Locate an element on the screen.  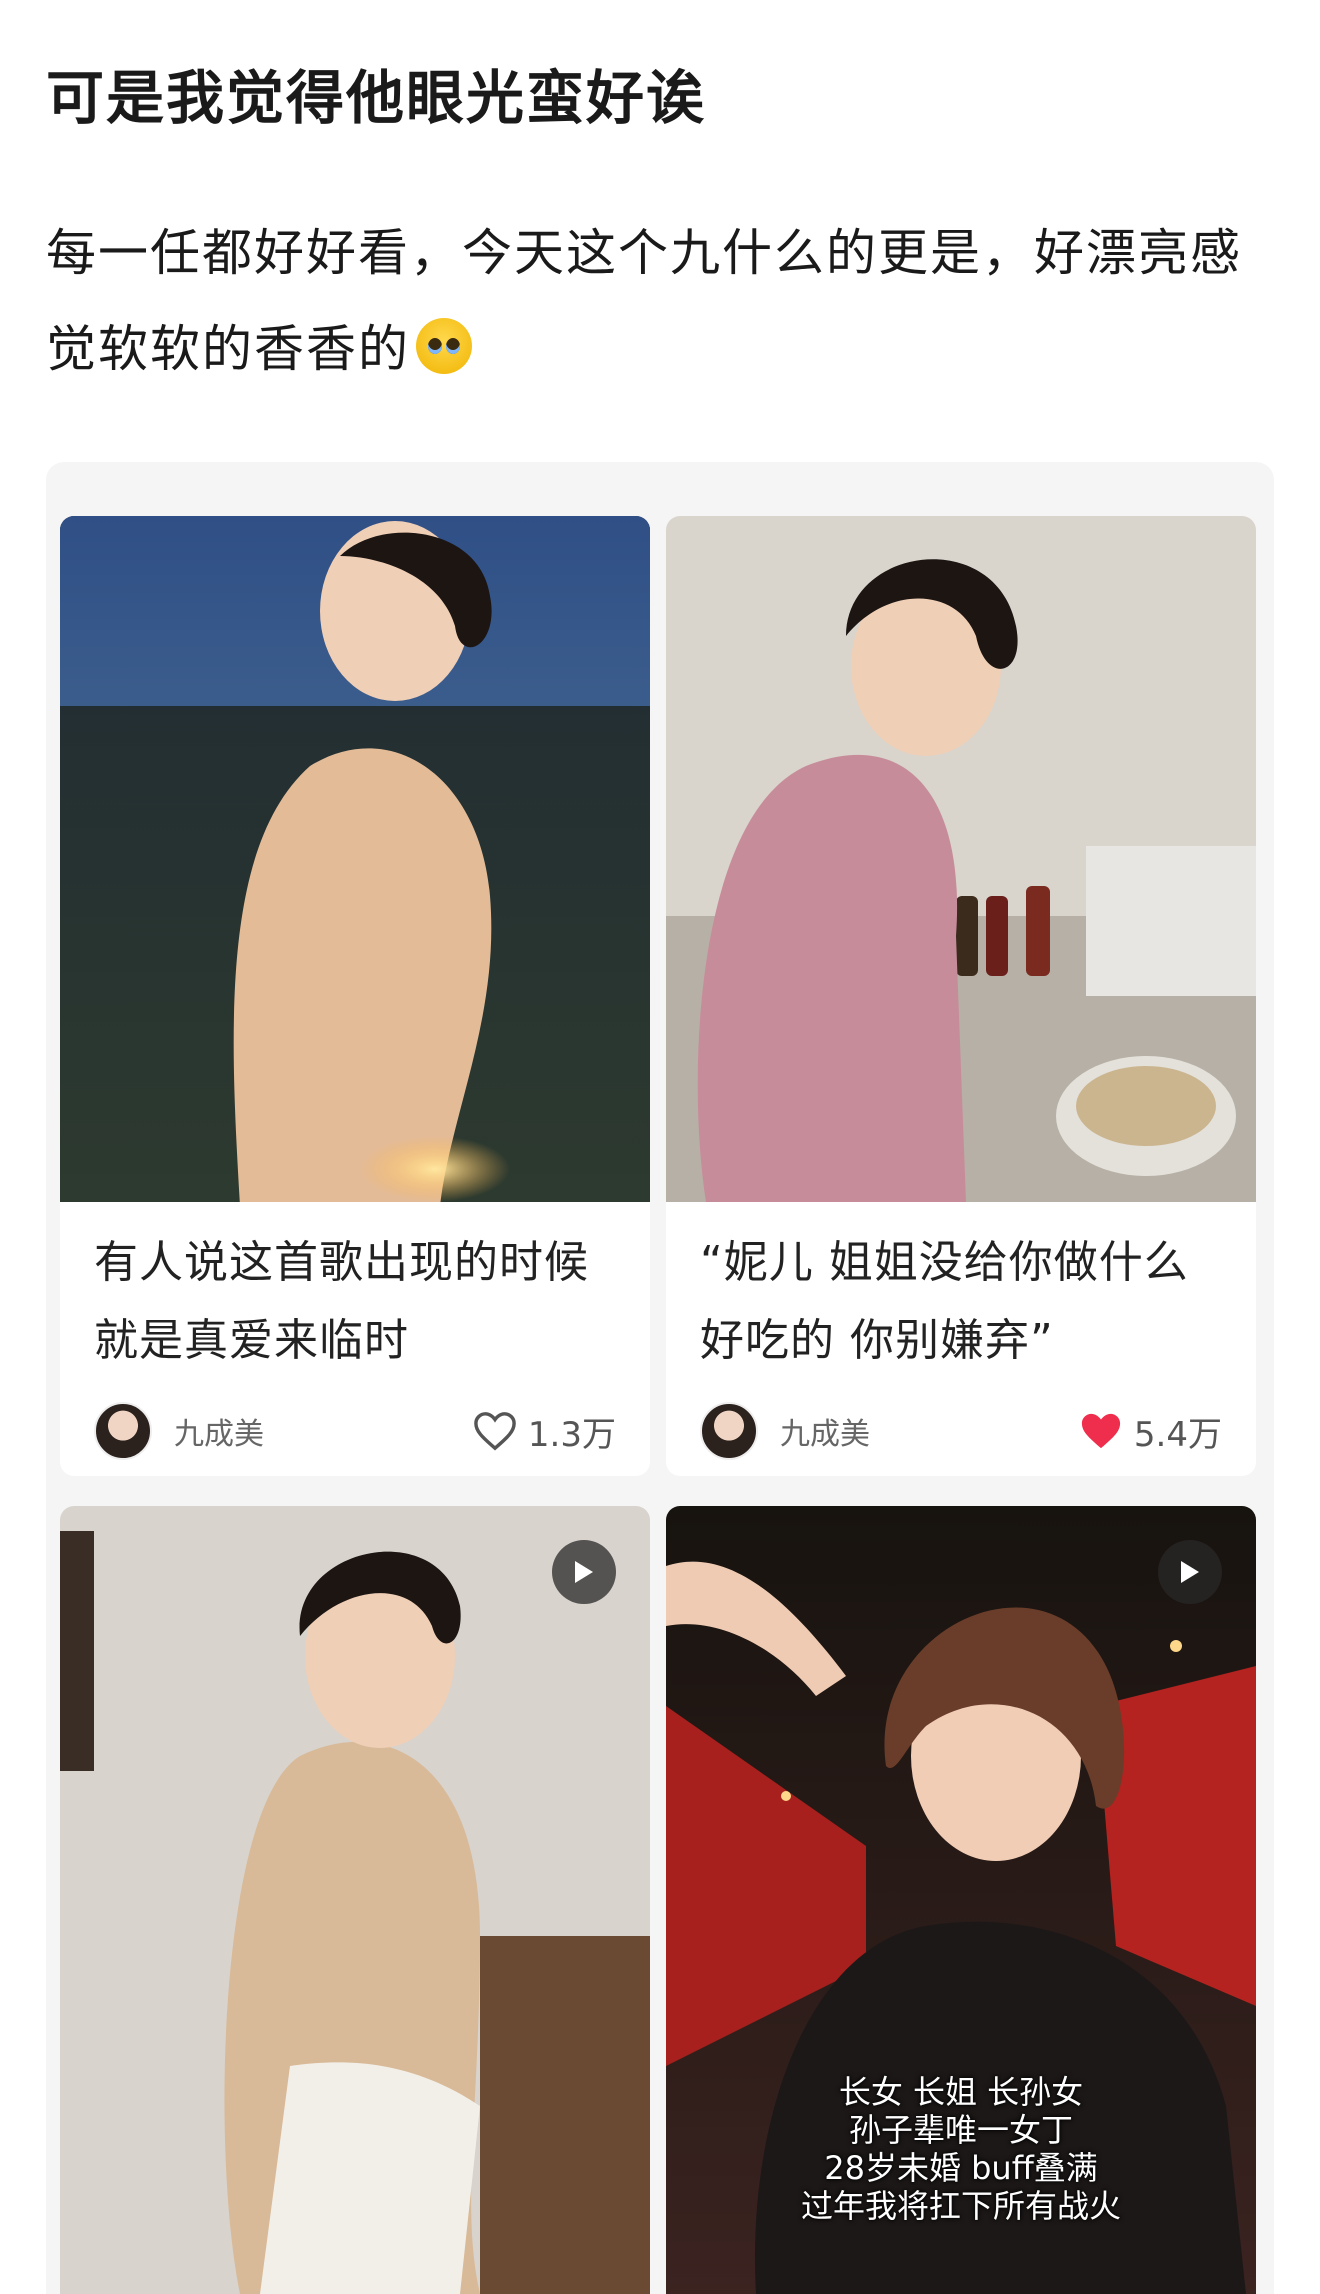
like-button: 1.3万 is located at coordinates (544, 1431).